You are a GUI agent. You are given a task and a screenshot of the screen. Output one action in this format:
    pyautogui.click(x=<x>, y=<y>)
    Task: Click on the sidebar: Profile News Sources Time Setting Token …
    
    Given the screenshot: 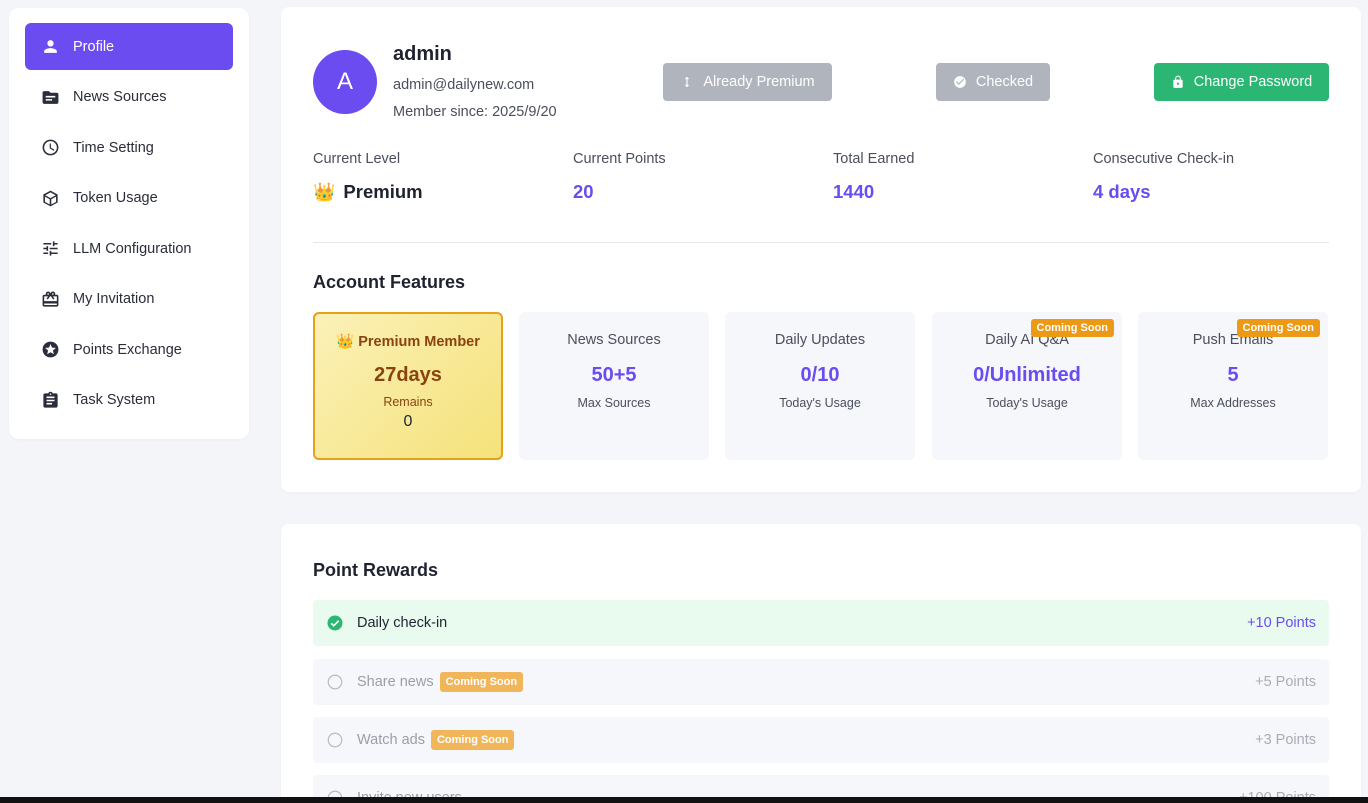 What is the action you would take?
    pyautogui.click(x=129, y=223)
    